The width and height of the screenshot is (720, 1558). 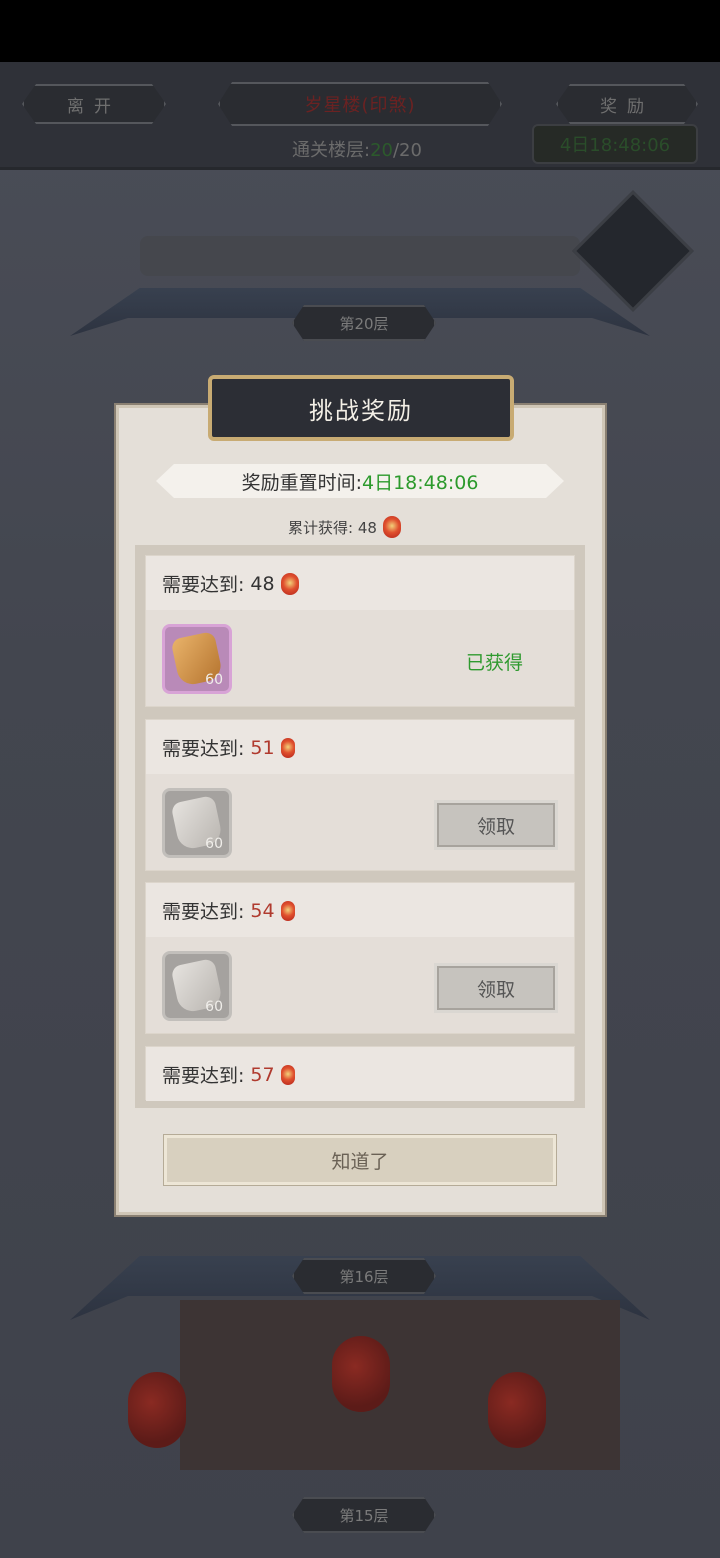 I want to click on tower-wall, so click(x=400, y=1385).